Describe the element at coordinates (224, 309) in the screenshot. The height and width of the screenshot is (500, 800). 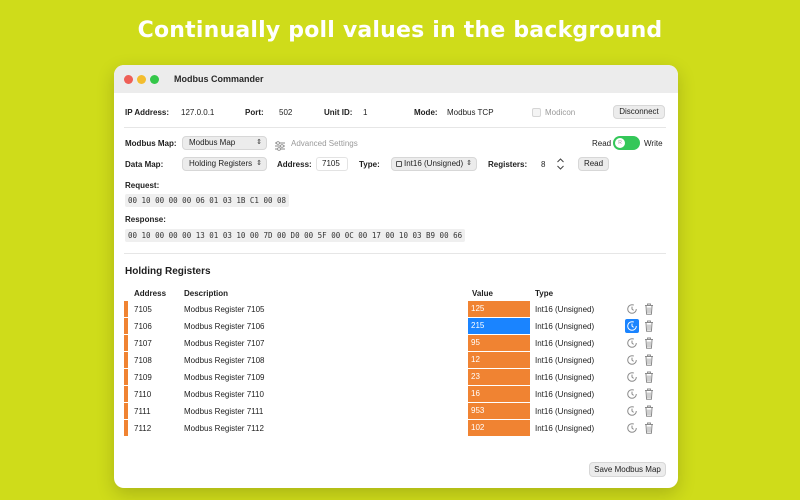
I see `row-description: Modbus Register 7105` at that location.